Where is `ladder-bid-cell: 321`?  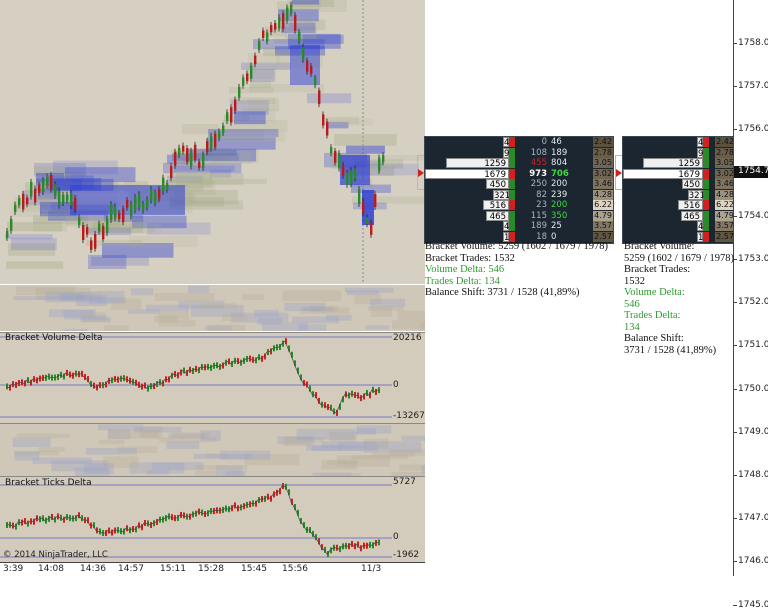 ladder-bid-cell: 321 is located at coordinates (501, 195).